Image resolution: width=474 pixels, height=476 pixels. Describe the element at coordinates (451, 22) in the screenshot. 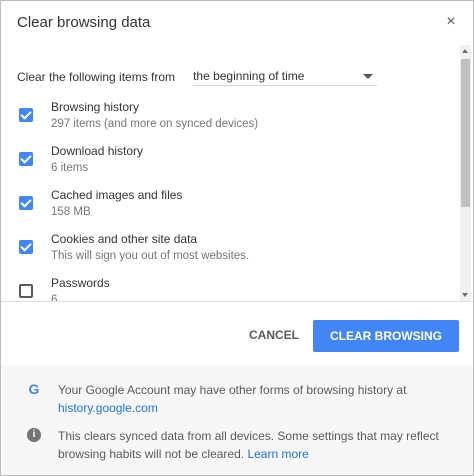

I see `close-icon: ×` at that location.